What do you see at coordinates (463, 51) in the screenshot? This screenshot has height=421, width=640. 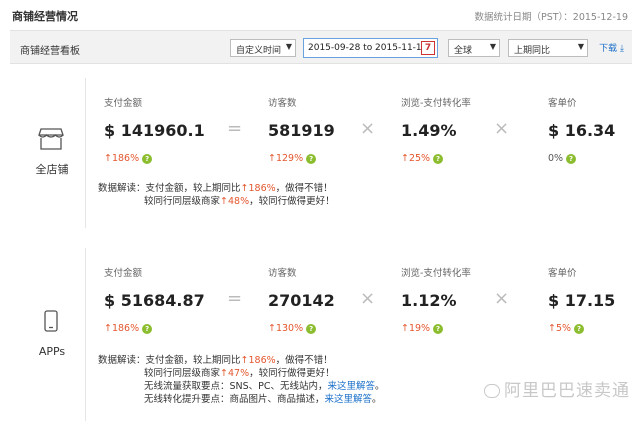 I see `region-value: 全球` at bounding box center [463, 51].